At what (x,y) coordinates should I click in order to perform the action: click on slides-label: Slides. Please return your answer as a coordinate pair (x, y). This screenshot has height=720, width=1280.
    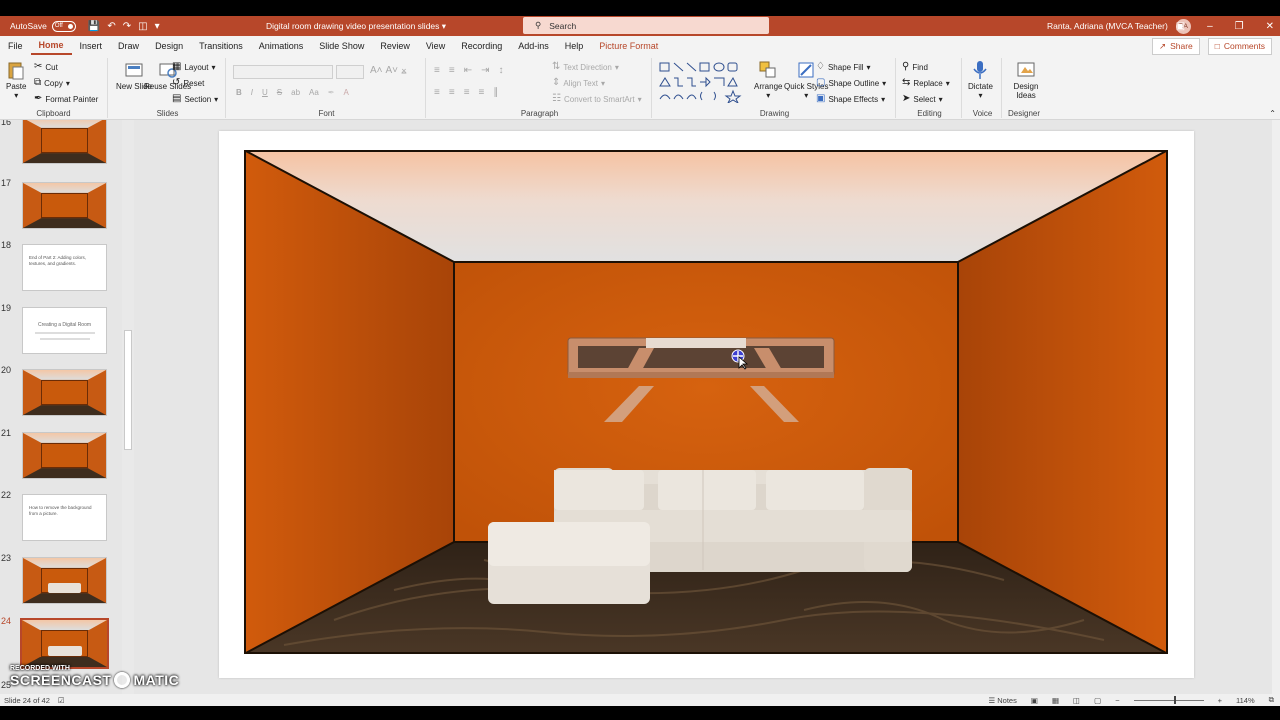
    Looking at the image, I should click on (167, 113).